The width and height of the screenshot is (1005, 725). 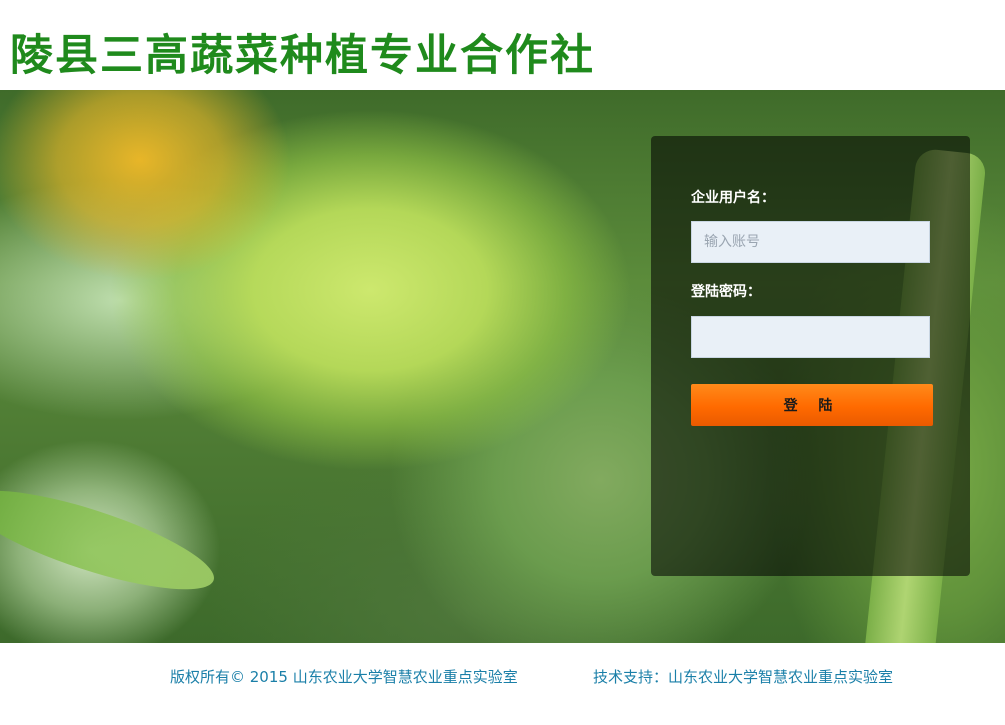 What do you see at coordinates (344, 677) in the screenshot?
I see `copyright-text: 版权所有© 2015 山东农业大学智慧农业重点实验室` at bounding box center [344, 677].